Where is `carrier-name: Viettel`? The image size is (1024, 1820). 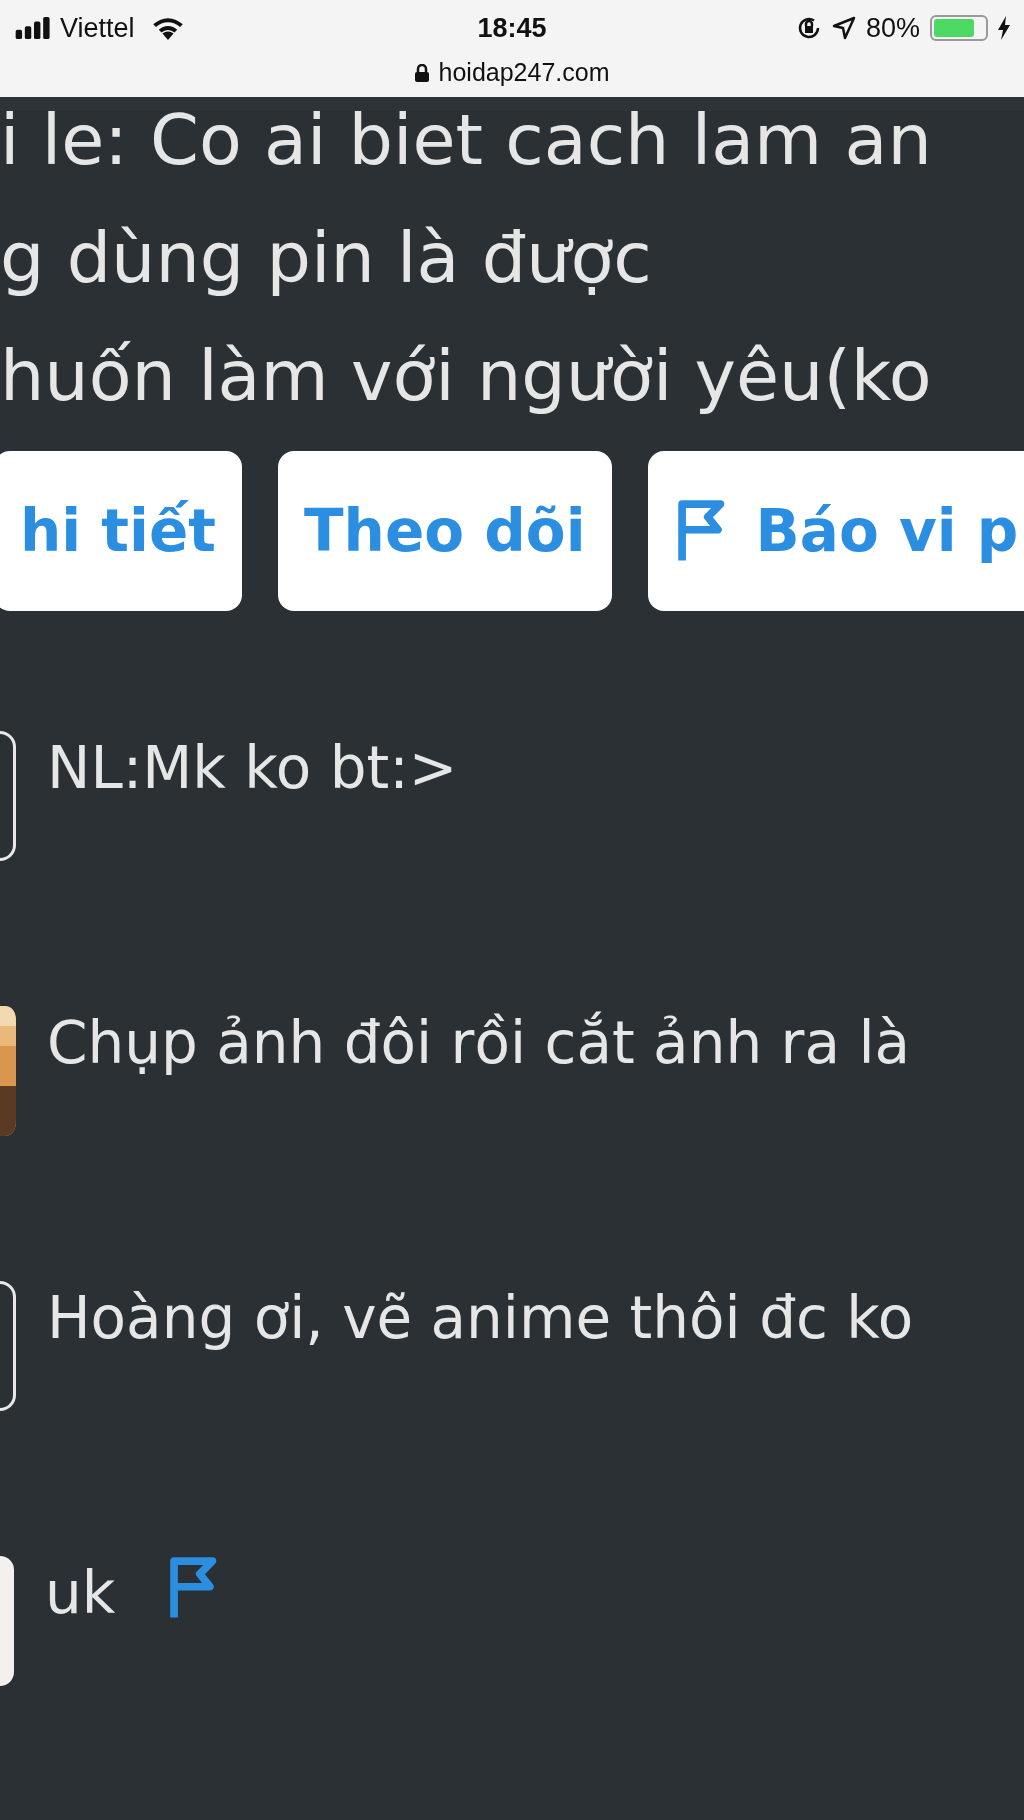 carrier-name: Viettel is located at coordinates (97, 28).